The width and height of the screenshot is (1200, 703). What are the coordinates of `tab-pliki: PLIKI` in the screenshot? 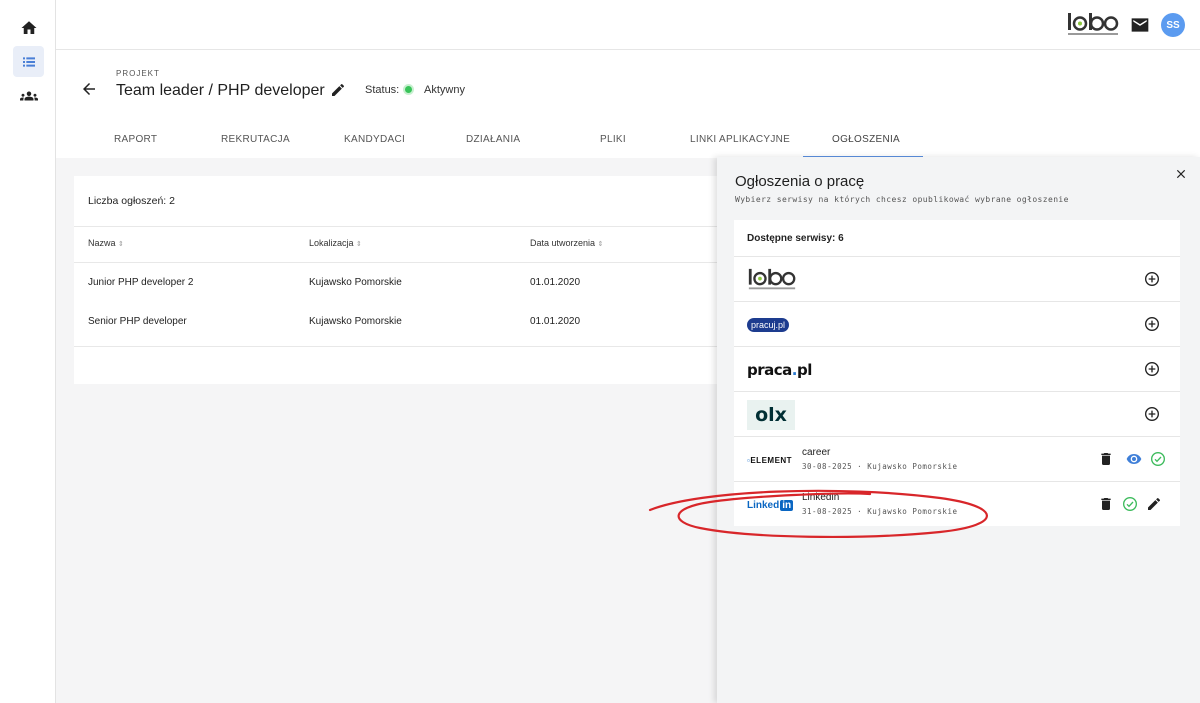 It's located at (613, 139).